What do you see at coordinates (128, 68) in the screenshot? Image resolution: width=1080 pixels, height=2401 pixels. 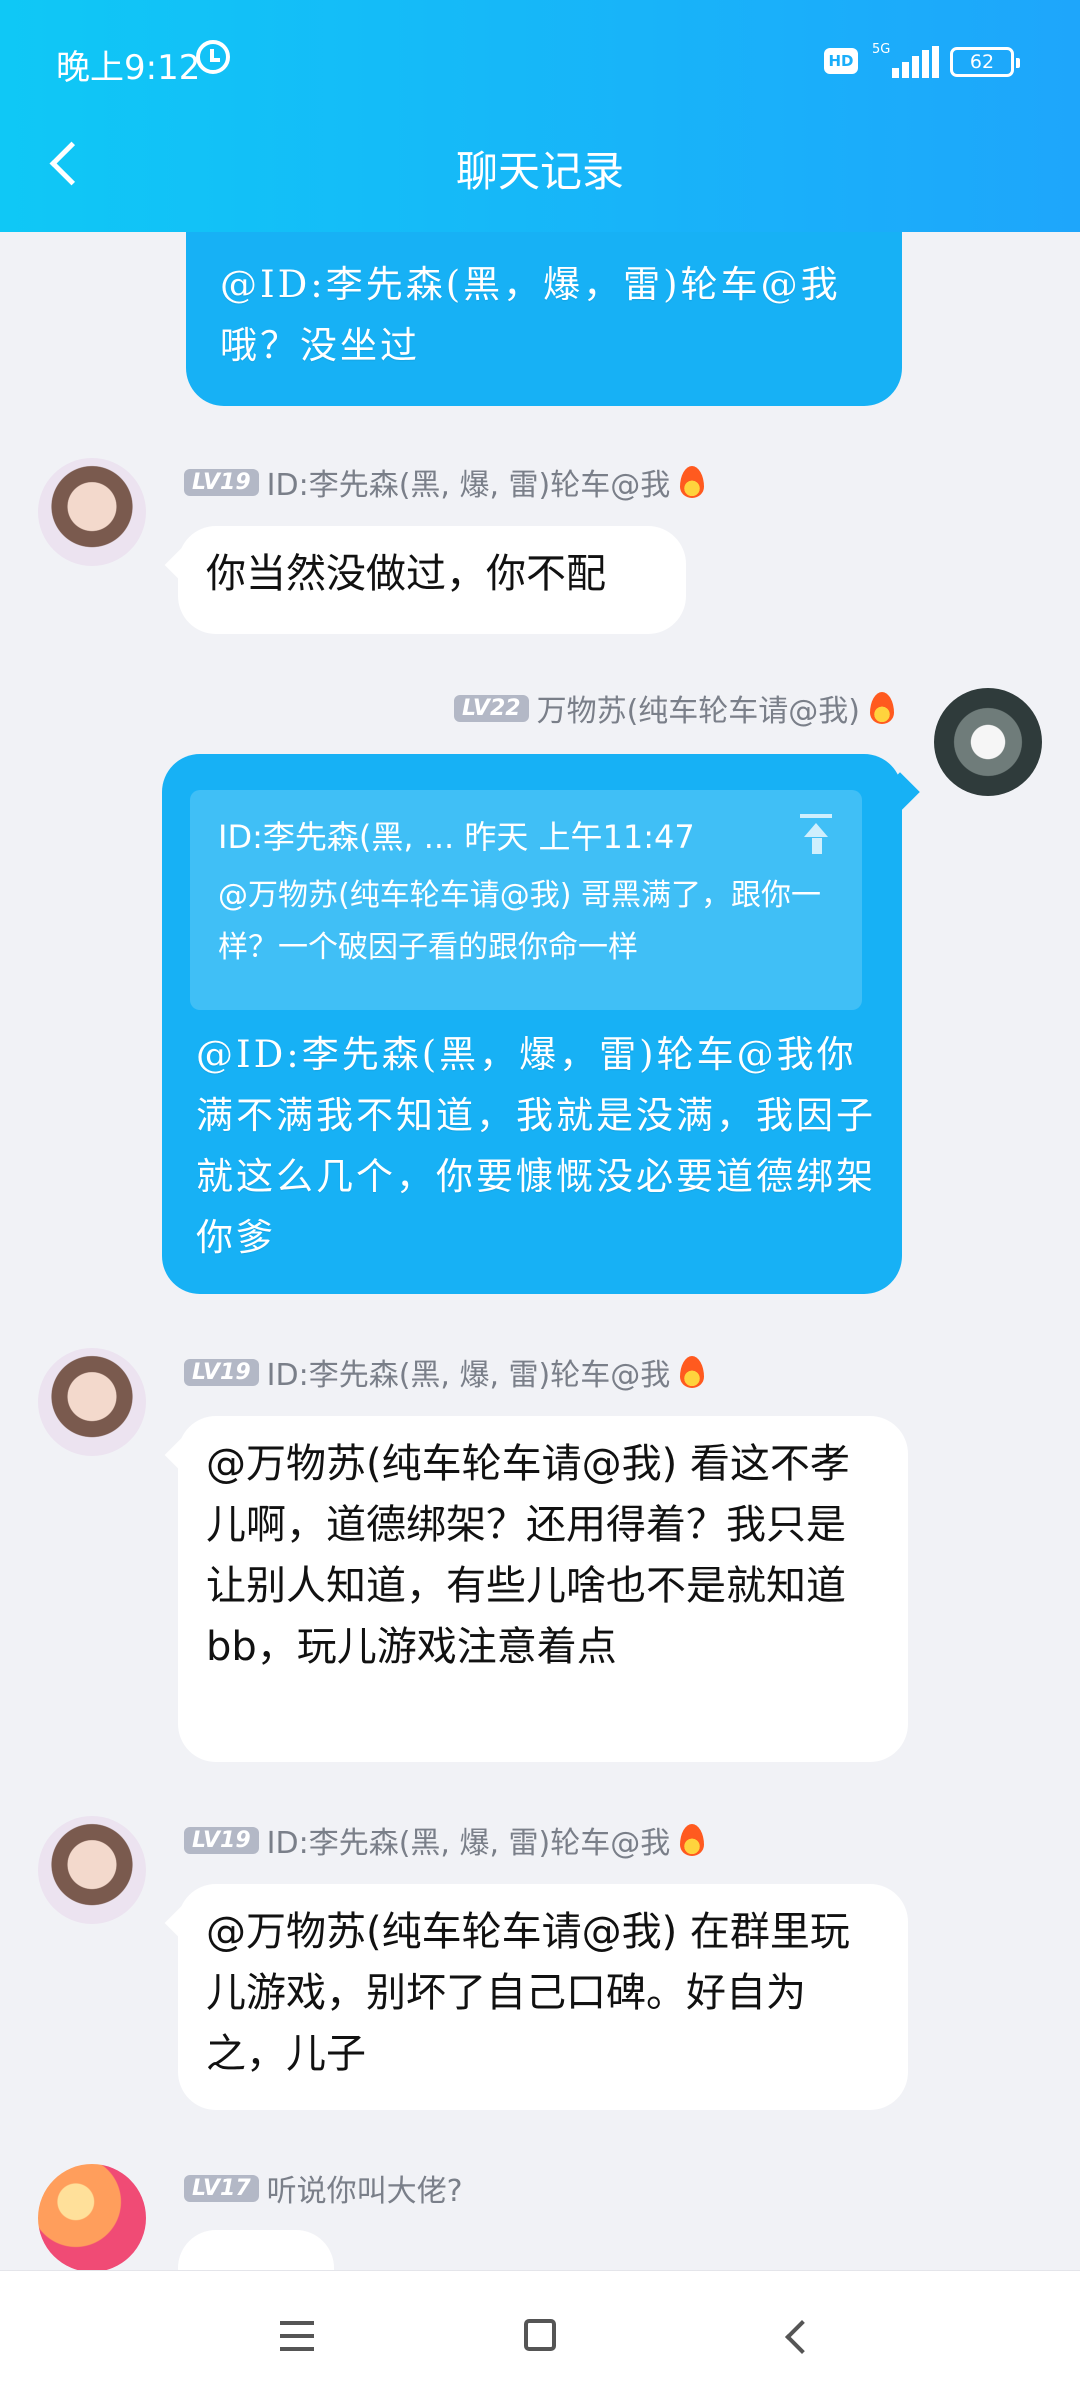 I see `status-time: 晚上9:12` at bounding box center [128, 68].